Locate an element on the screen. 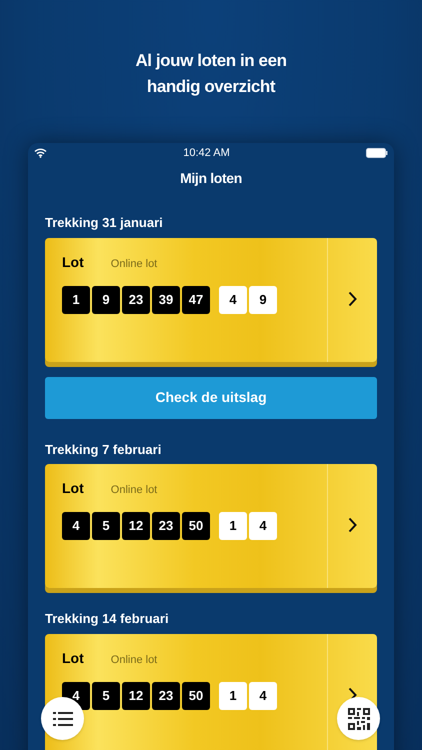 The image size is (422, 750). lottery-number: 1 is located at coordinates (76, 300).